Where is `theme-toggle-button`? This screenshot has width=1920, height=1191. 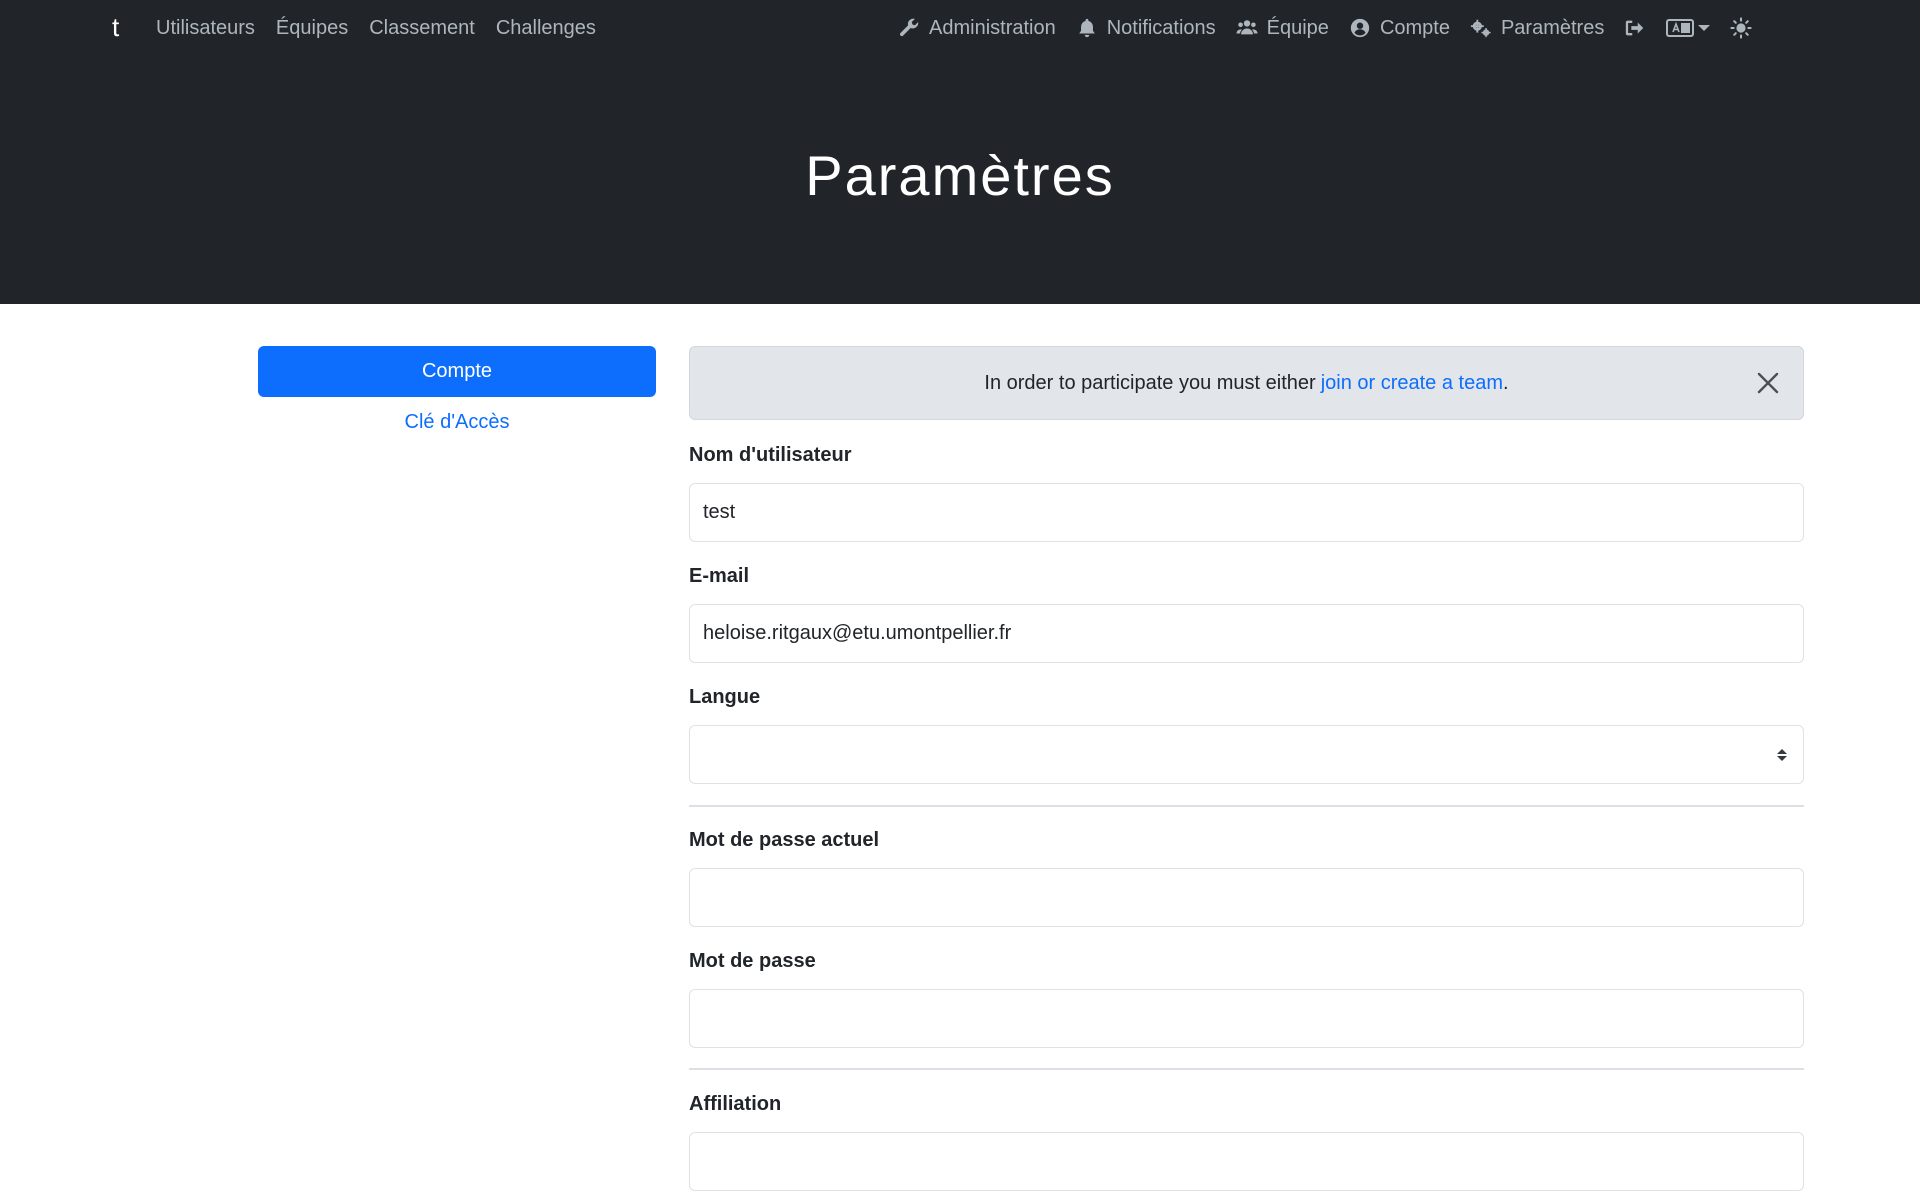 theme-toggle-button is located at coordinates (1741, 28).